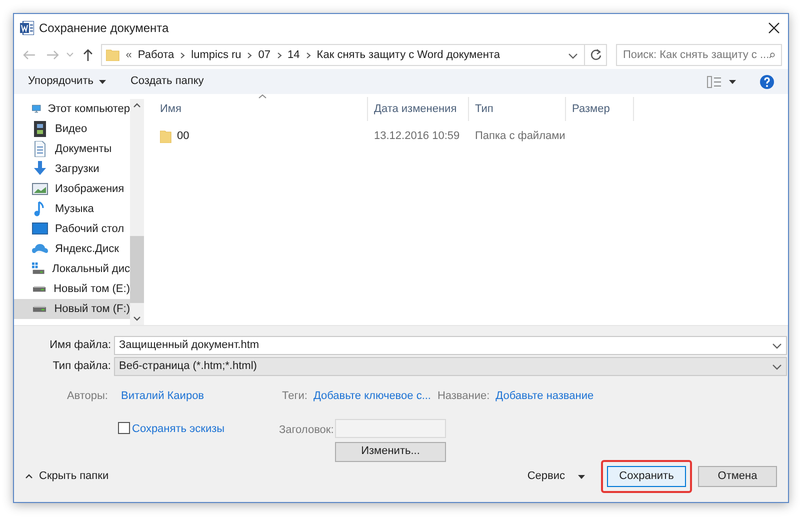 Image resolution: width=800 pixels, height=522 pixels. I want to click on sidebar-item: Рабочий стол, so click(72, 229).